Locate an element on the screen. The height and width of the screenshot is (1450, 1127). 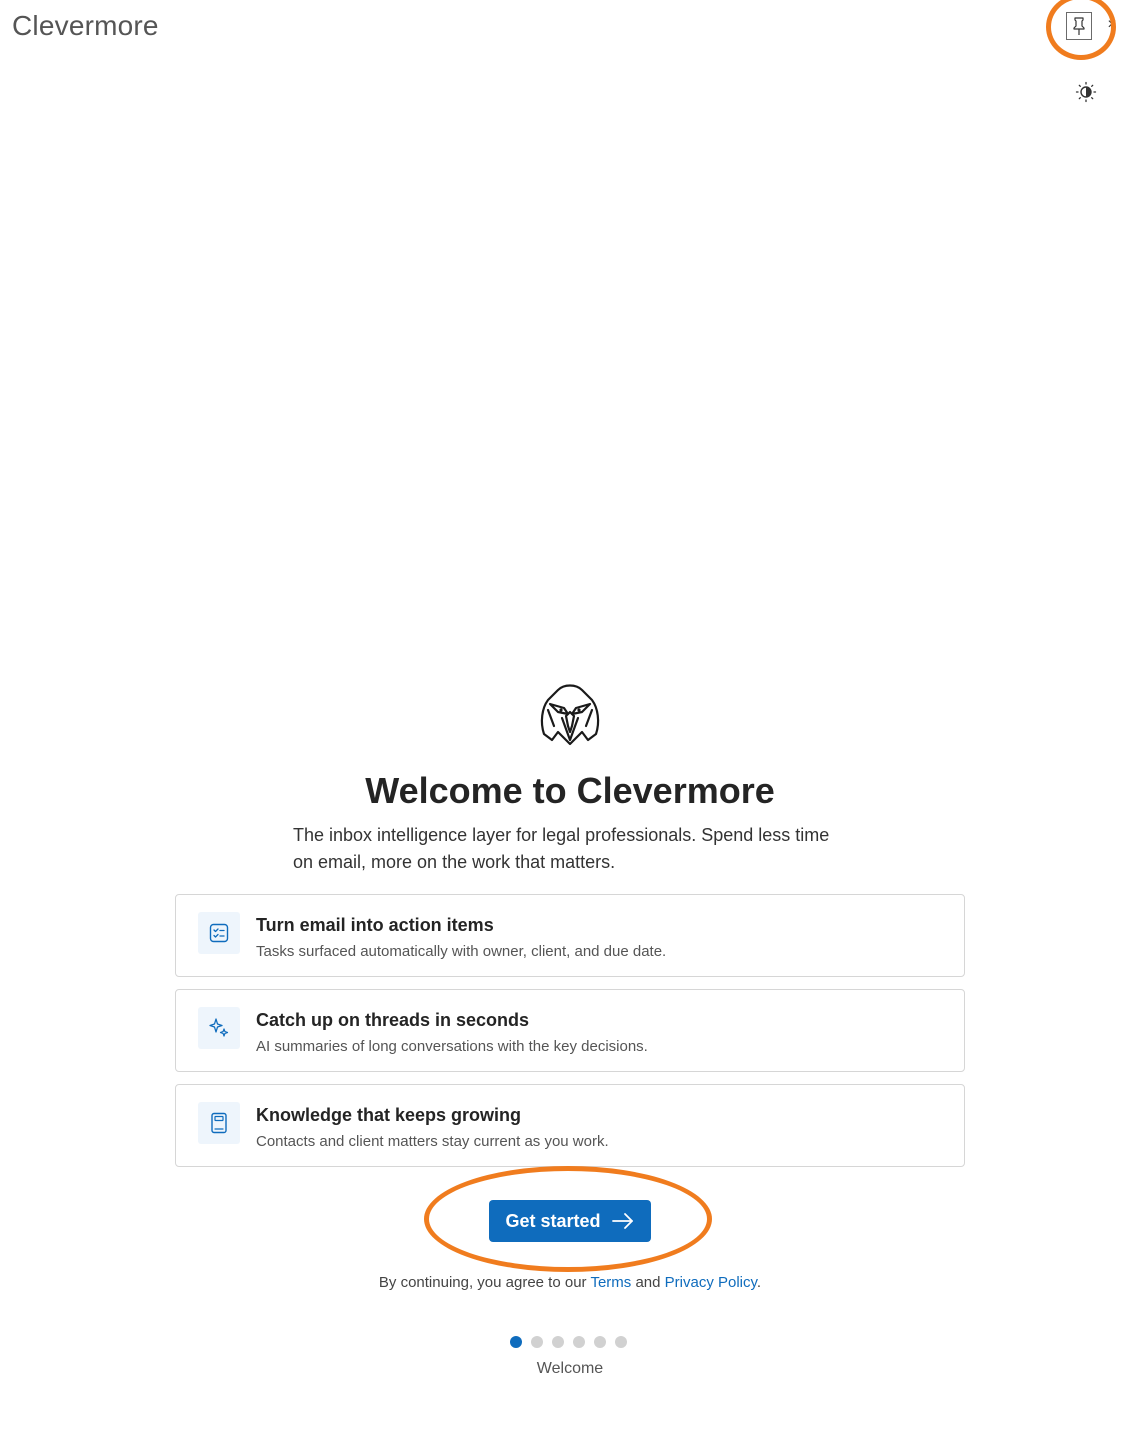
theme-toggle-button is located at coordinates (1086, 92).